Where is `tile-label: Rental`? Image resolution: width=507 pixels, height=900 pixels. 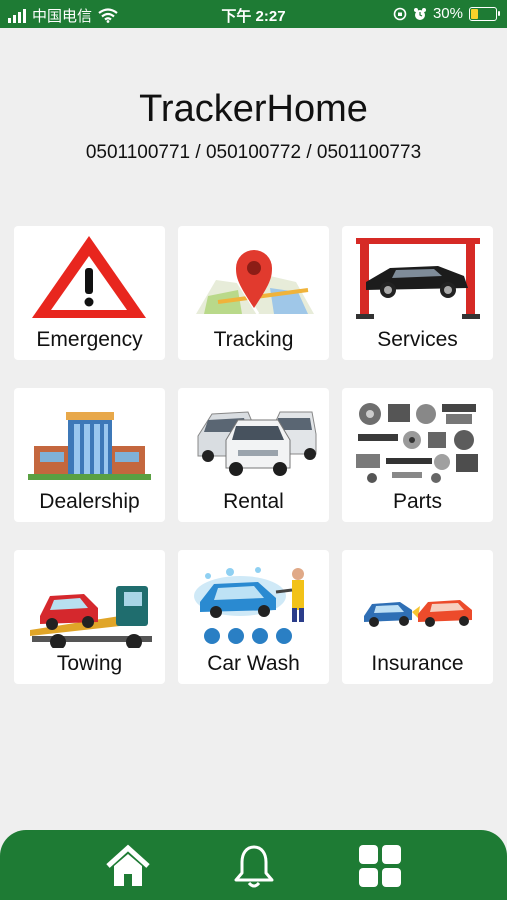 tile-label: Rental is located at coordinates (253, 501).